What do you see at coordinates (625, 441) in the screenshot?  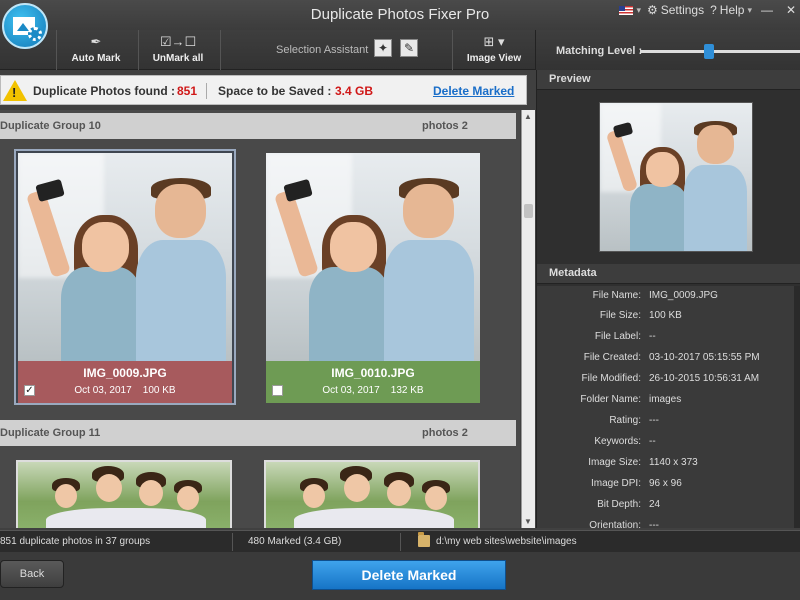 I see `metadata-row: Keywords: --` at bounding box center [625, 441].